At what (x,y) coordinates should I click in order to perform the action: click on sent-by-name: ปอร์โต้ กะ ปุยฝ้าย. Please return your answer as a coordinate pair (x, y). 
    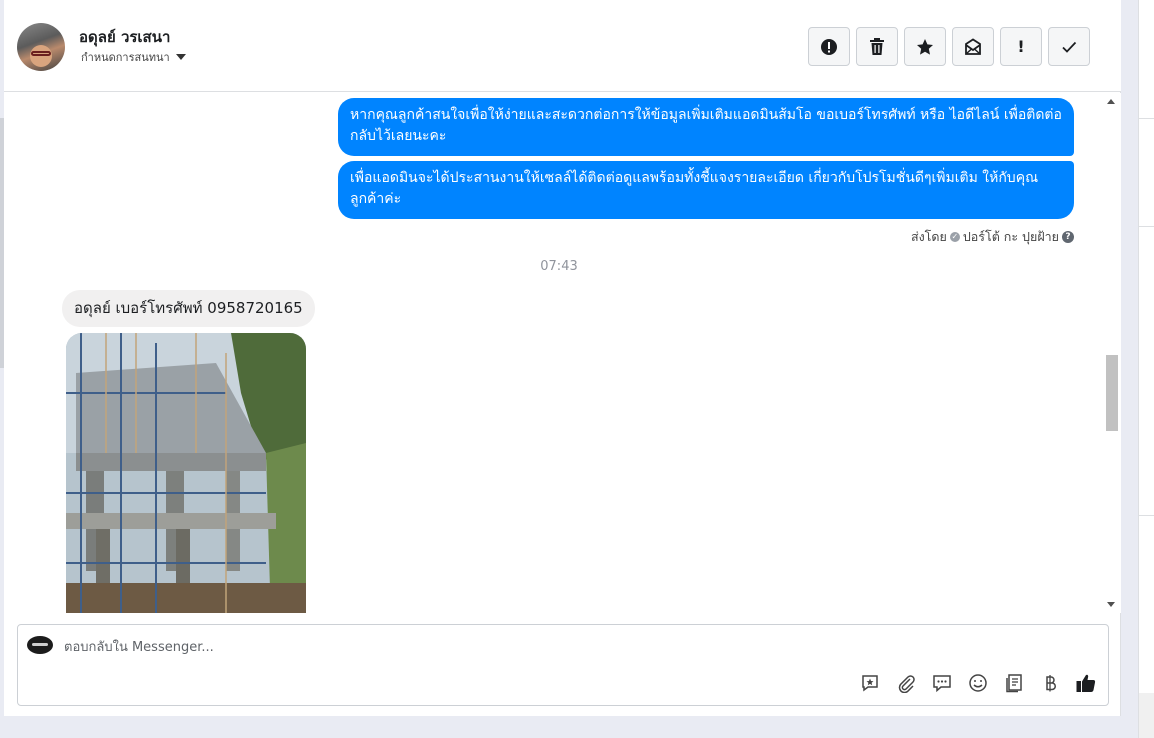
    Looking at the image, I should click on (1010, 236).